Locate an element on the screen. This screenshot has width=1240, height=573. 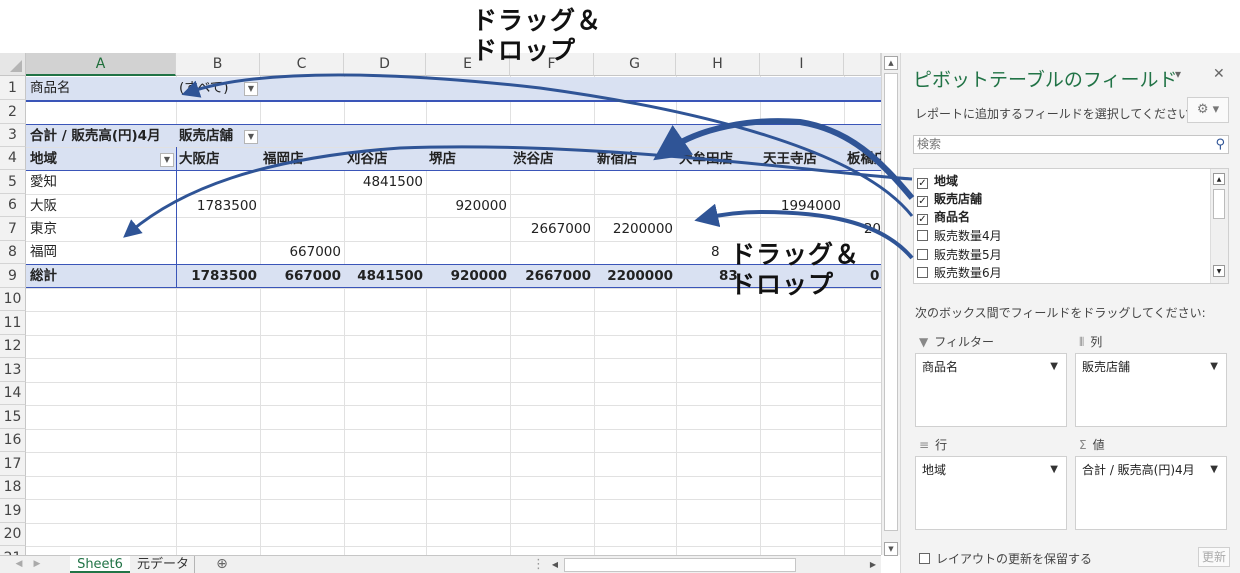
row-header-18: 18 is located at coordinates (13, 487).